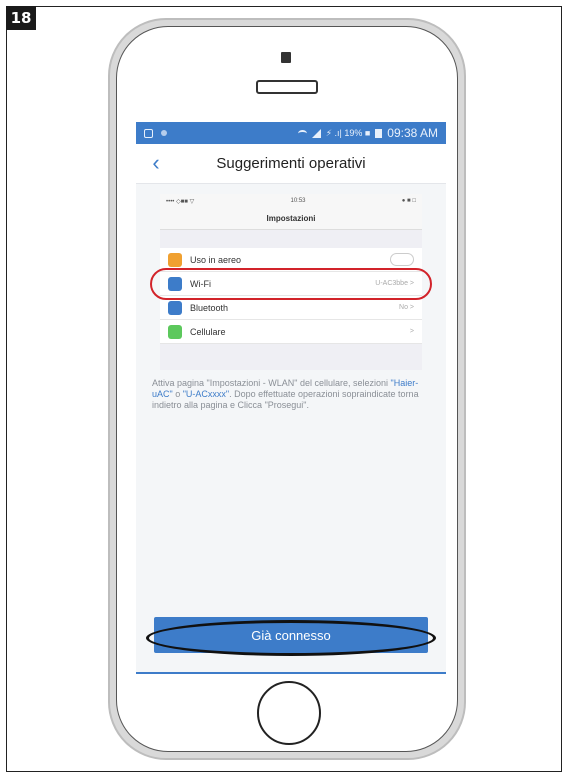 The width and height of the screenshot is (568, 778). What do you see at coordinates (291, 133) in the screenshot?
I see `status-bar: ⚡ .ı| 19% ■ 09:38 AM` at bounding box center [291, 133].